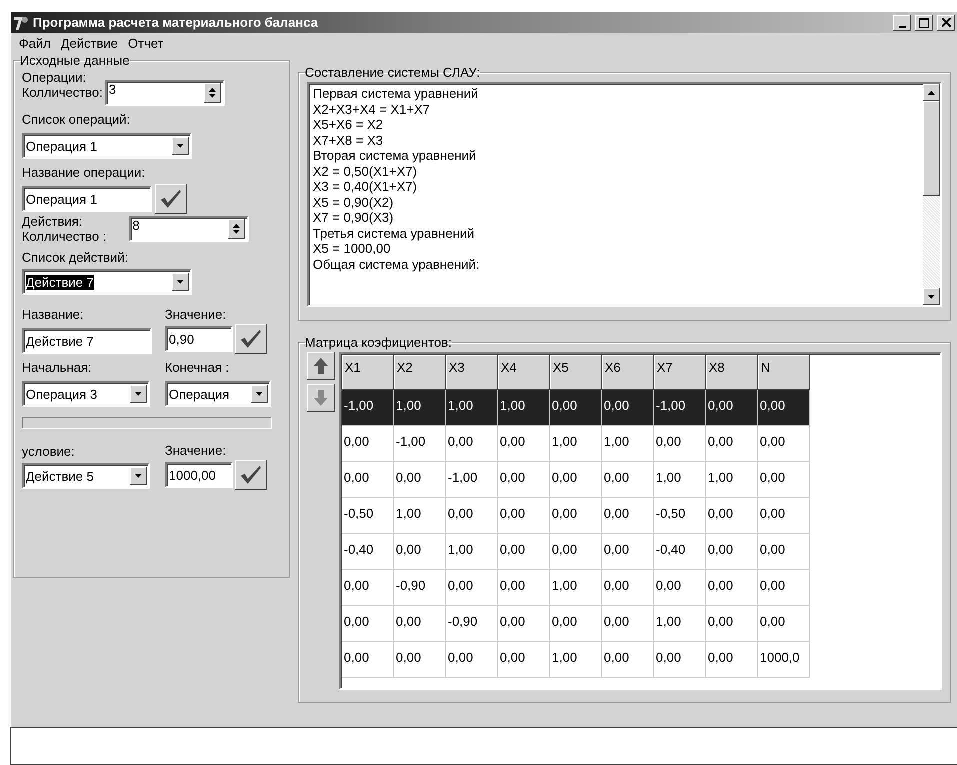 The height and width of the screenshot is (765, 957). I want to click on table-cell: -0,50, so click(680, 516).